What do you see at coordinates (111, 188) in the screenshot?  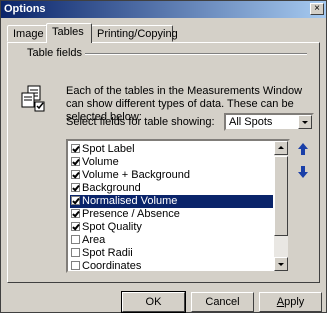 I see `field-label: Background` at bounding box center [111, 188].